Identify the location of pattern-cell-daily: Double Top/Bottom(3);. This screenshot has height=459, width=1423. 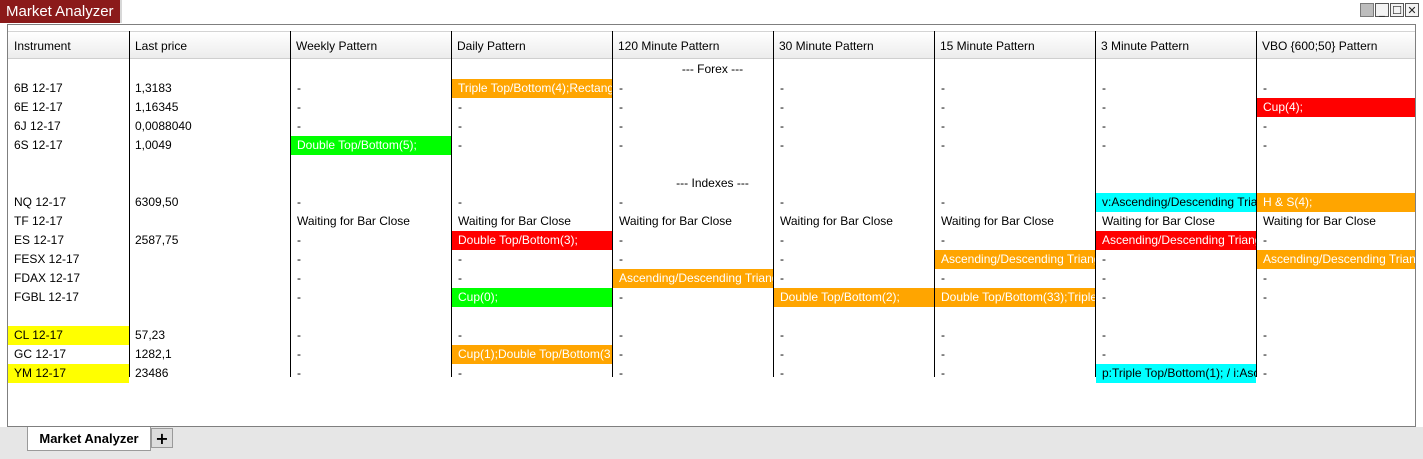
(532, 240).